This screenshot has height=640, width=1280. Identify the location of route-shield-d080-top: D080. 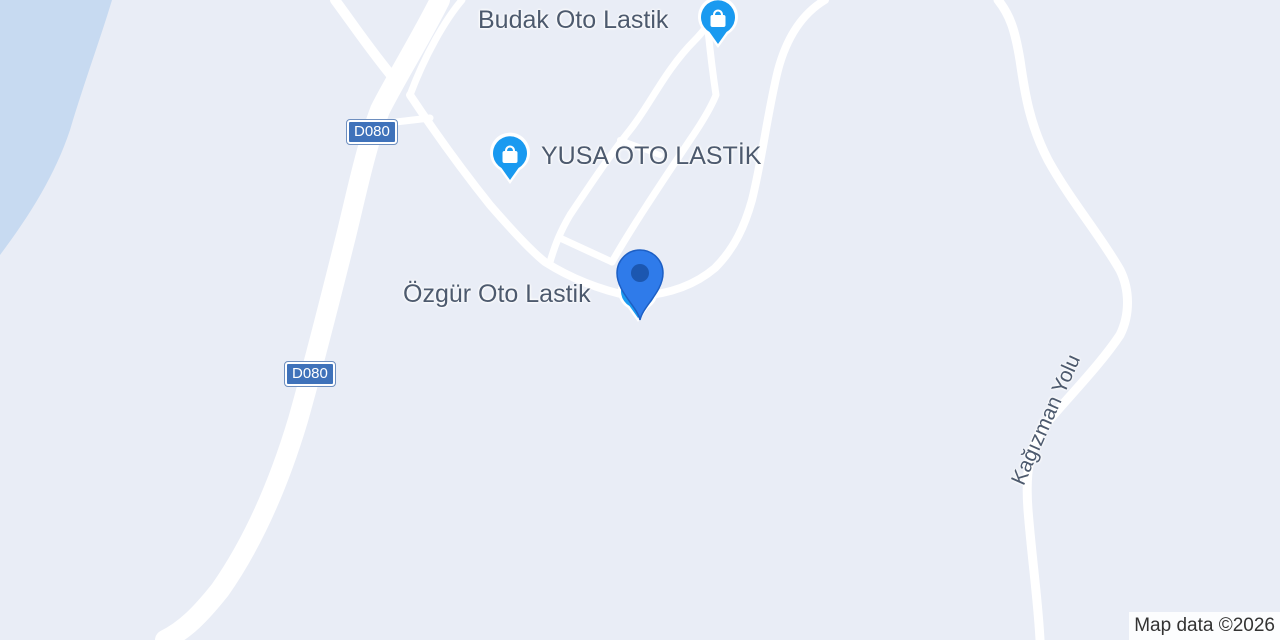
(372, 132).